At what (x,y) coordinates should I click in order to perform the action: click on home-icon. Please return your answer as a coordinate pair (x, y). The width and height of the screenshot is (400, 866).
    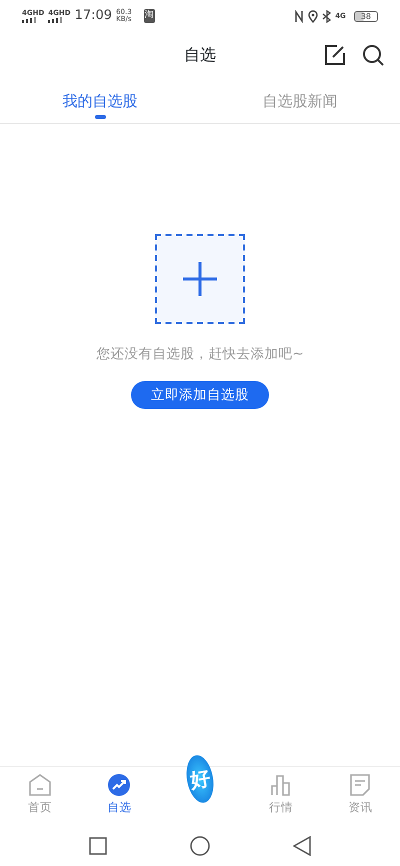
    Looking at the image, I should click on (40, 785).